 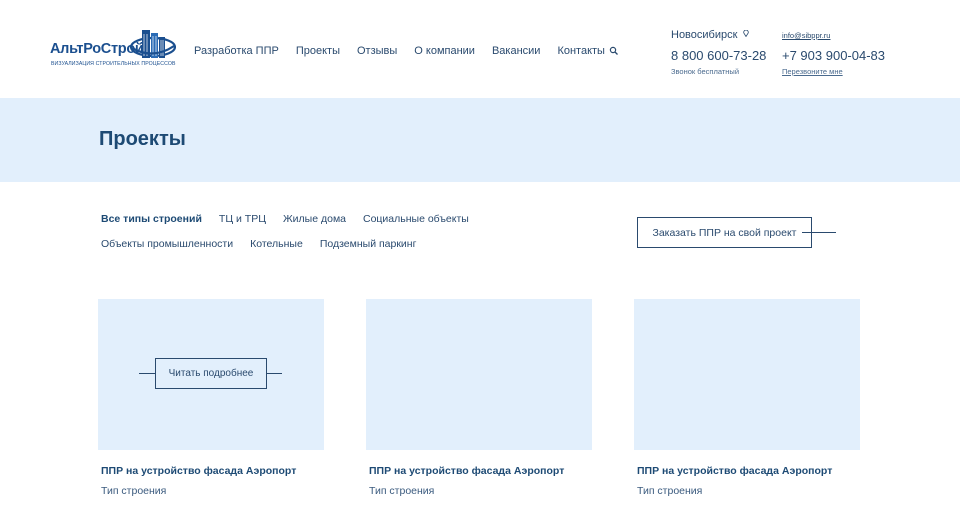 I want to click on phone-main-note: Звонок бесплатный, so click(x=705, y=71).